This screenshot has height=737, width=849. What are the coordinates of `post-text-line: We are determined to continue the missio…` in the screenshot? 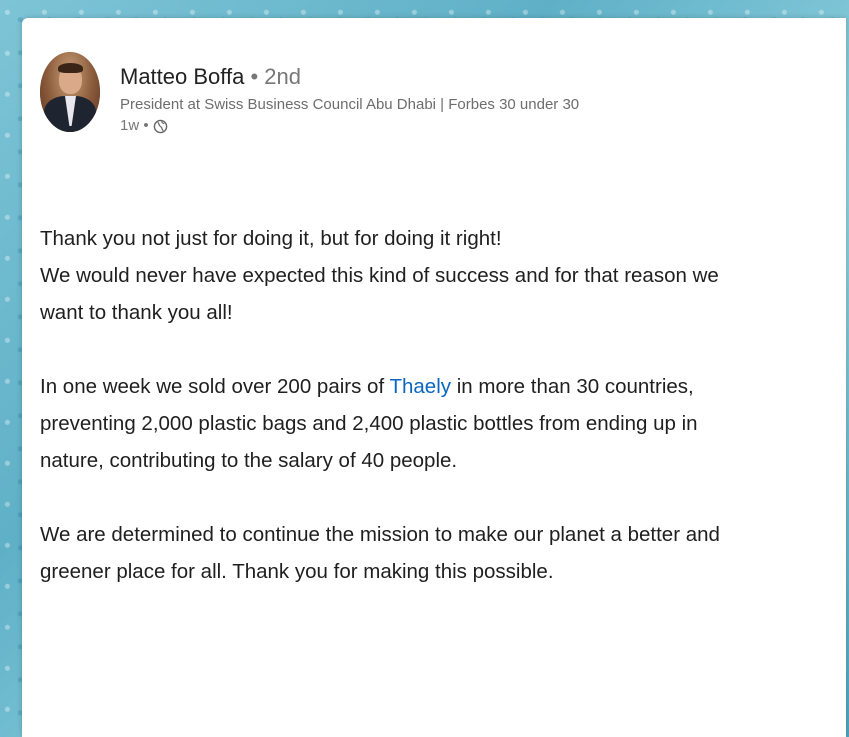 It's located at (380, 534).